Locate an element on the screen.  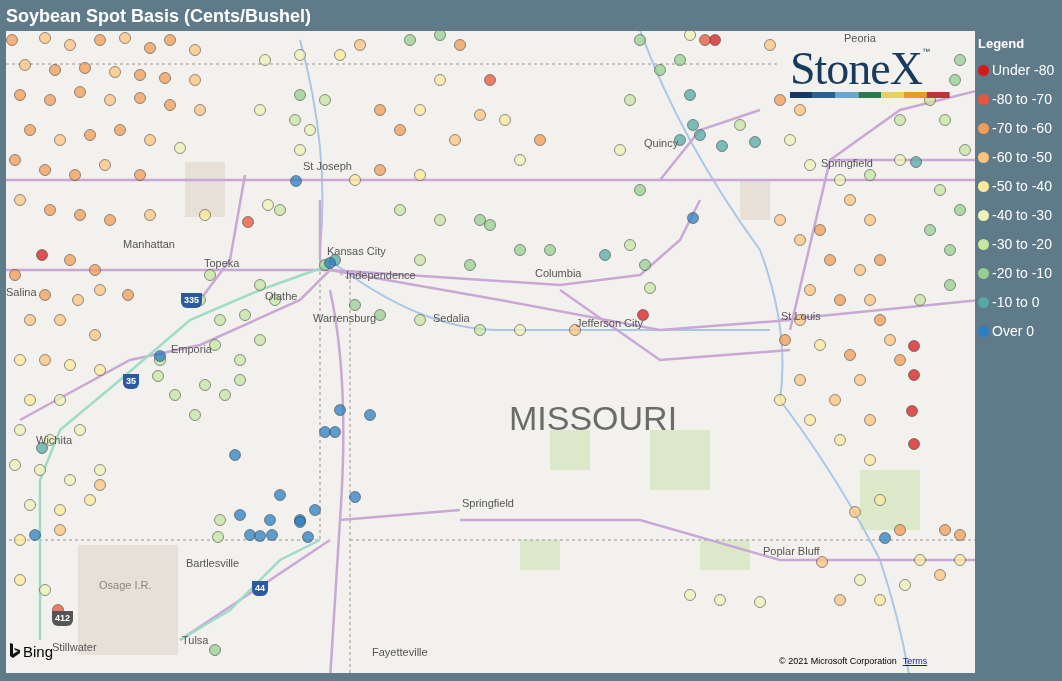
state-label: MISSOURI is located at coordinates (593, 418).